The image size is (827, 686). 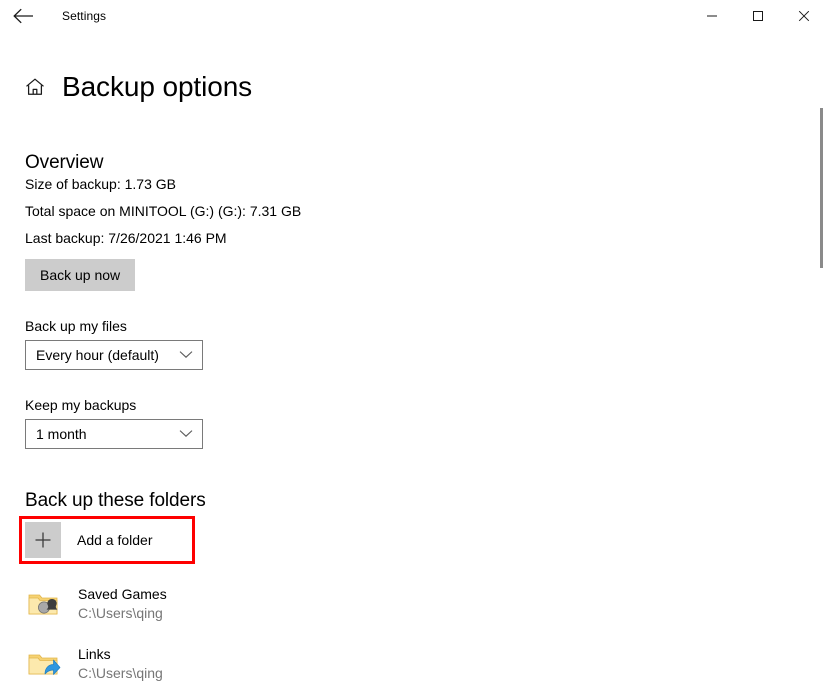 What do you see at coordinates (35, 87) in the screenshot?
I see `home-icon` at bounding box center [35, 87].